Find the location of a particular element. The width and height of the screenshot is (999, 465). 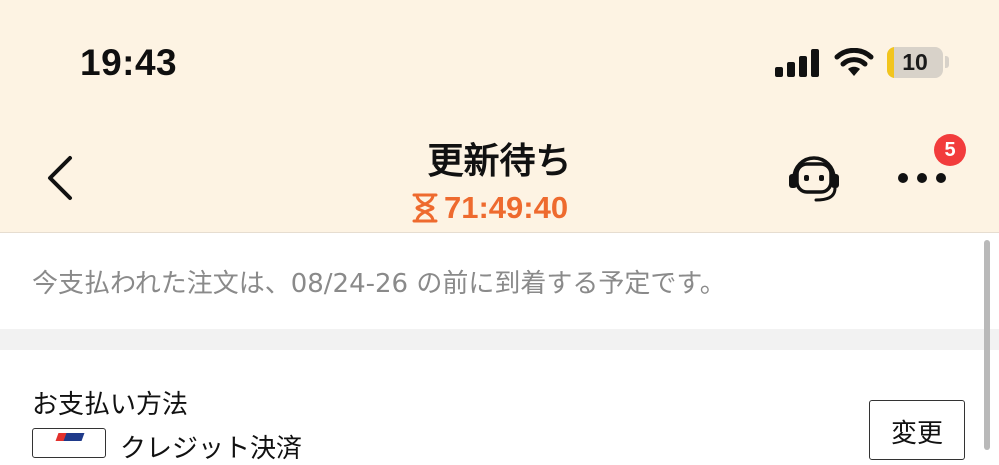

page-title: 更新待ち is located at coordinates (499, 161).